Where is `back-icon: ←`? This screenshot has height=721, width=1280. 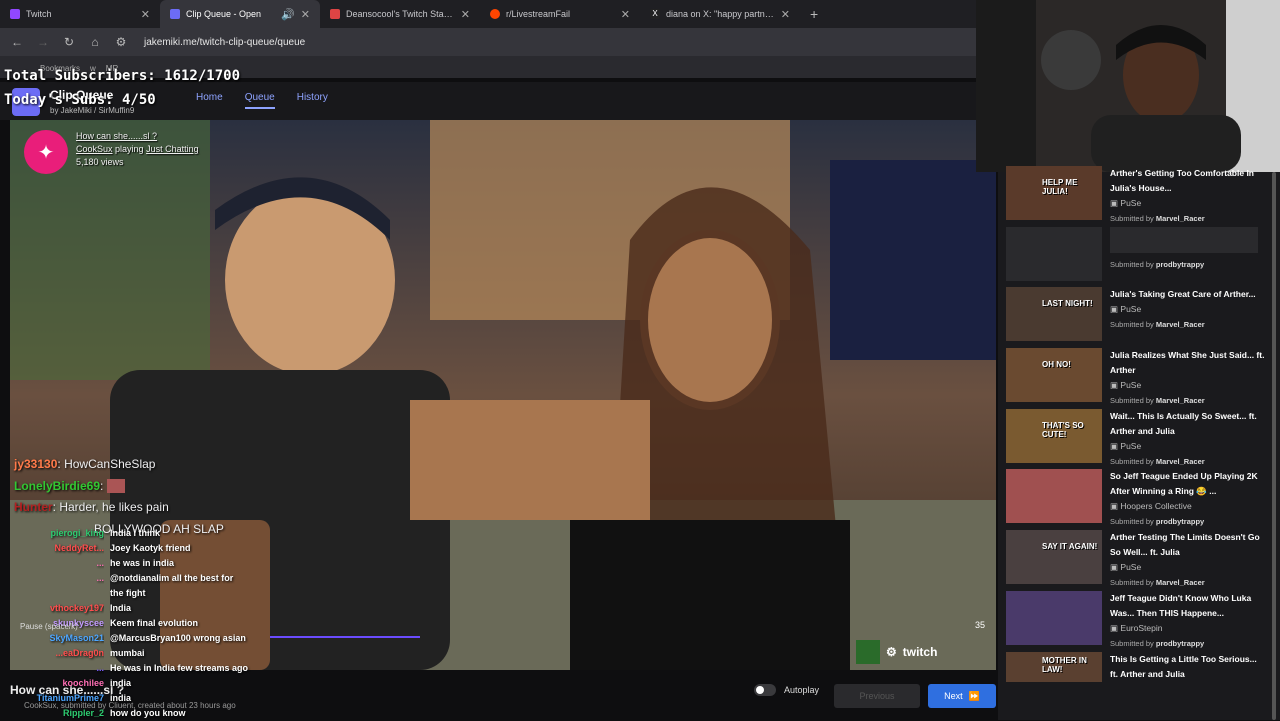
back-icon: ← is located at coordinates (17, 42).